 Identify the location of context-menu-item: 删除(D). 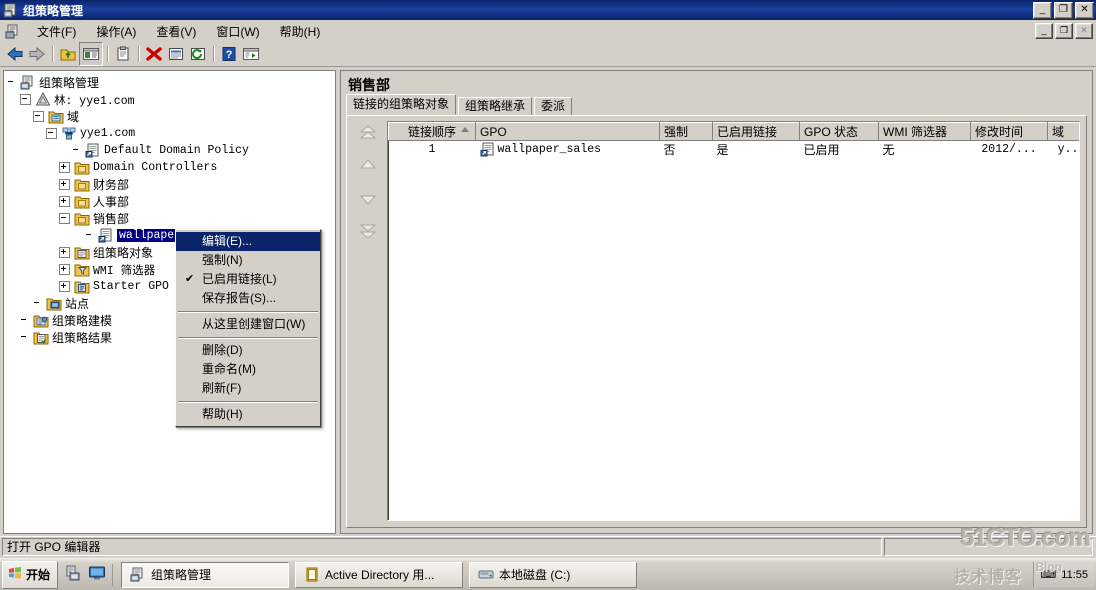
(248, 350).